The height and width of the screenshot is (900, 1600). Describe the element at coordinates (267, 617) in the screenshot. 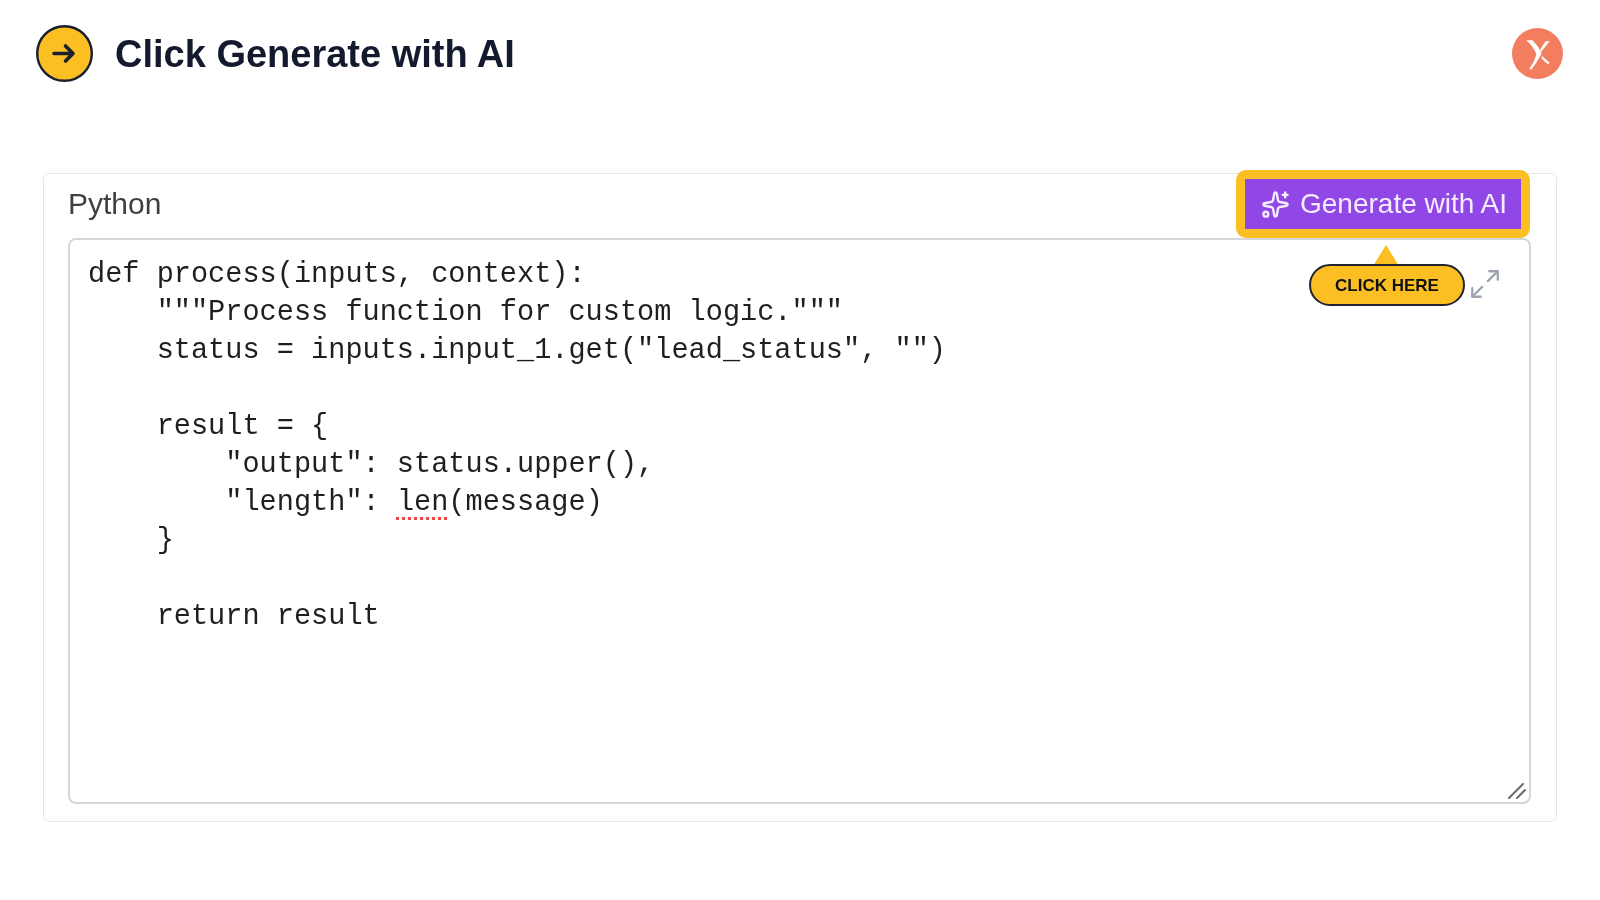

I see `code-line: return result` at that location.